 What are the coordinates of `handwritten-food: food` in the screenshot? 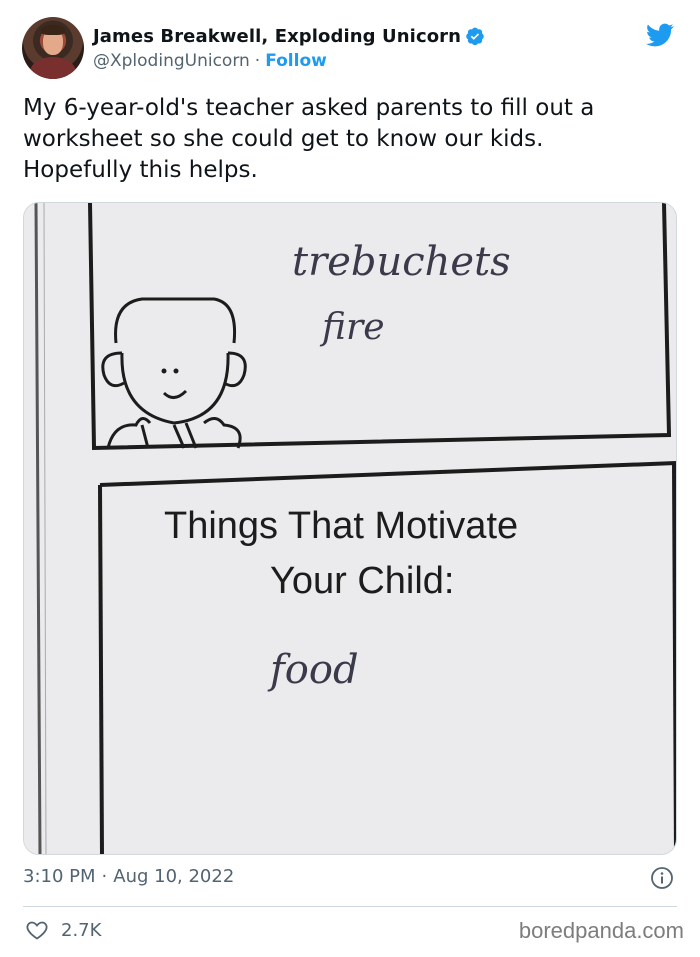 It's located at (313, 670).